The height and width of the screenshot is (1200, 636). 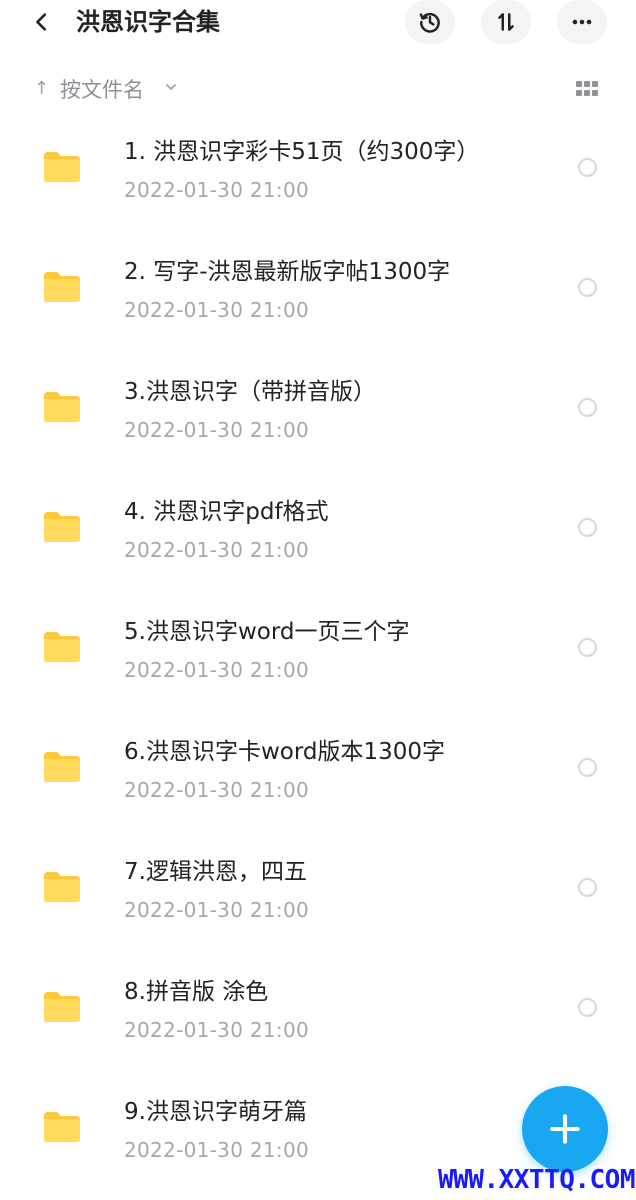 I want to click on sort-by-label: 按文件名, so click(x=102, y=90).